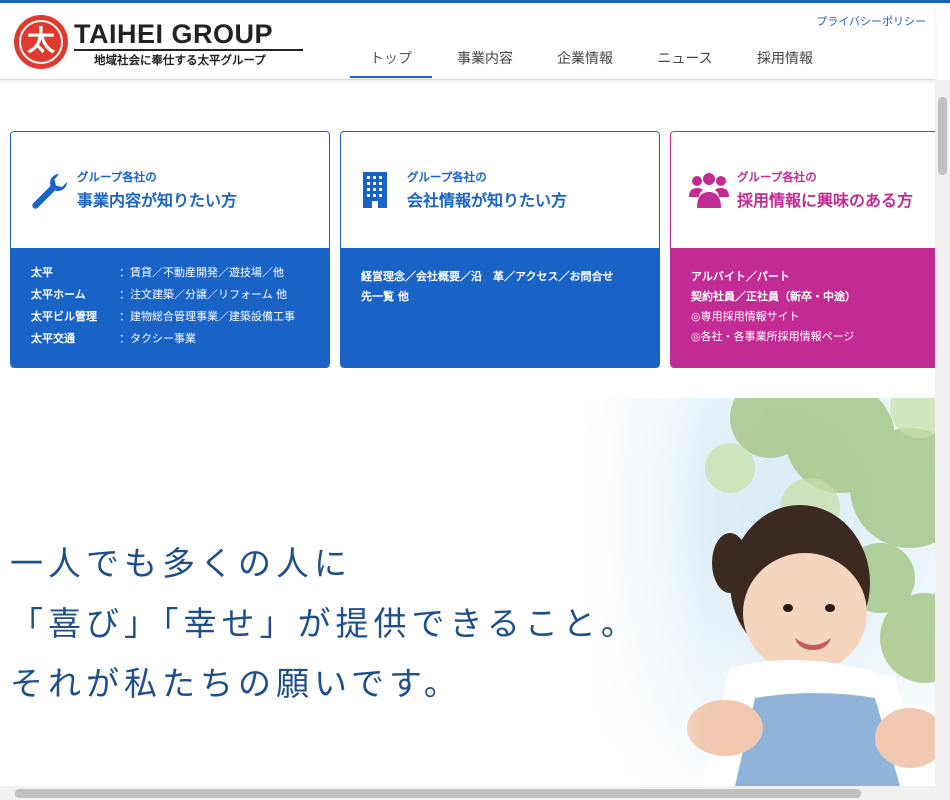 The image size is (950, 800). Describe the element at coordinates (740, 276) in the screenshot. I see `card-text-line: アルバイト／パート` at that location.